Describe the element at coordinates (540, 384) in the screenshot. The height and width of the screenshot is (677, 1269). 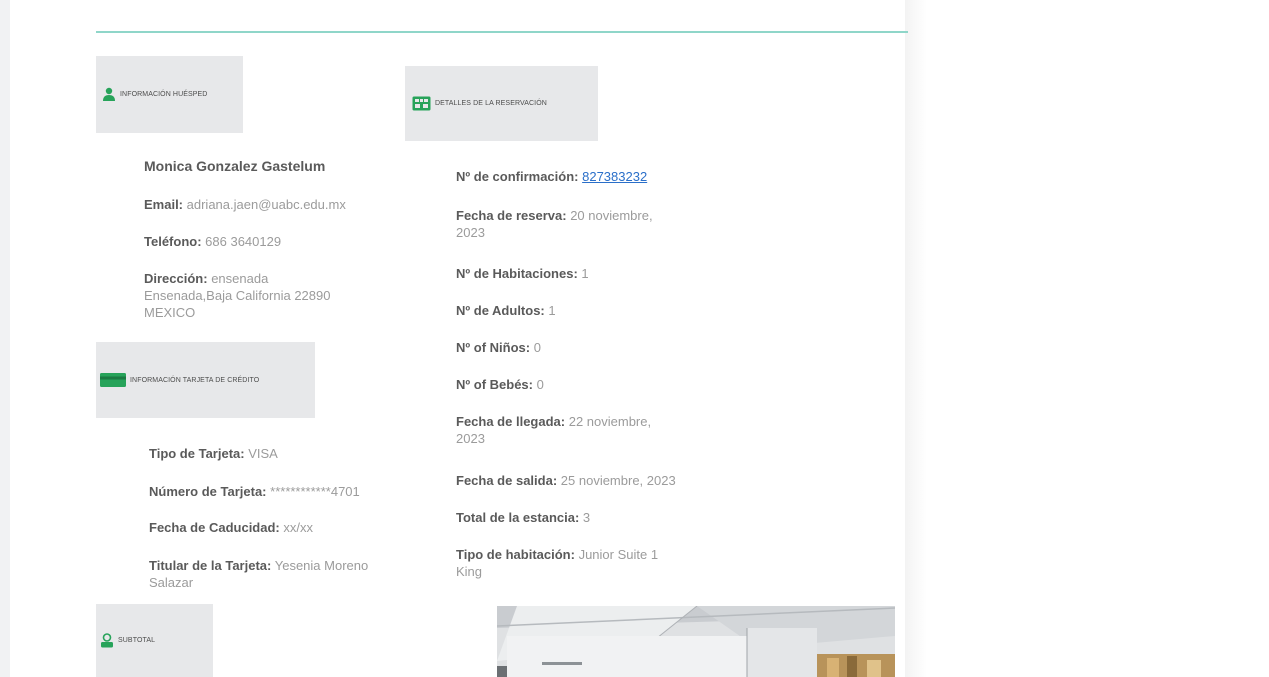
I see `babies-value: 0` at that location.